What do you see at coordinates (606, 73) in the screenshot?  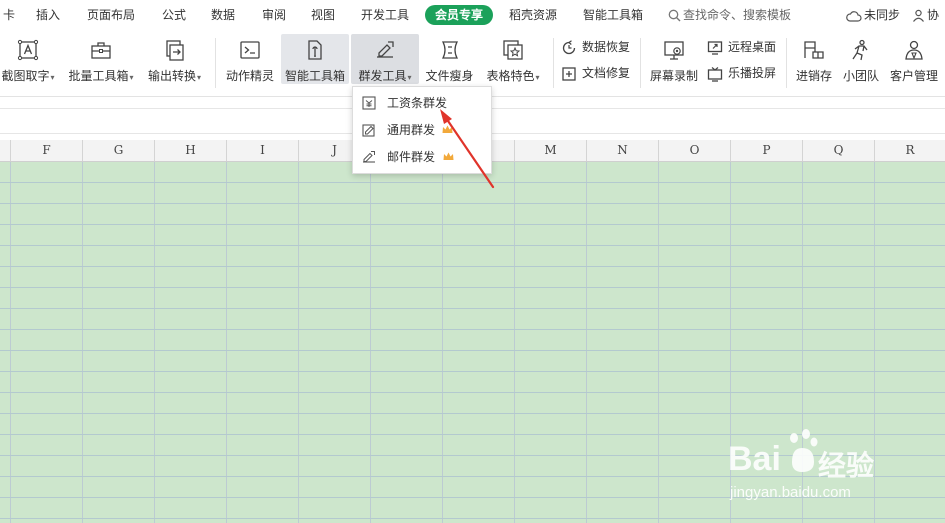 I see `doc-repair-label: 文档修复` at bounding box center [606, 73].